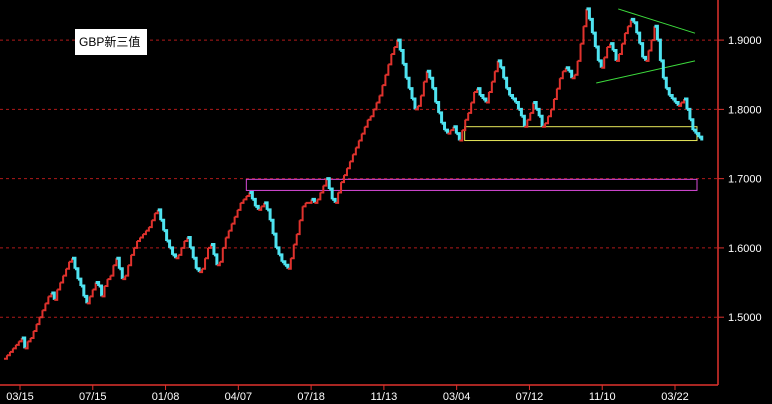 The width and height of the screenshot is (772, 404). What do you see at coordinates (602, 397) in the screenshot?
I see `x-tick-label: 11/10` at bounding box center [602, 397].